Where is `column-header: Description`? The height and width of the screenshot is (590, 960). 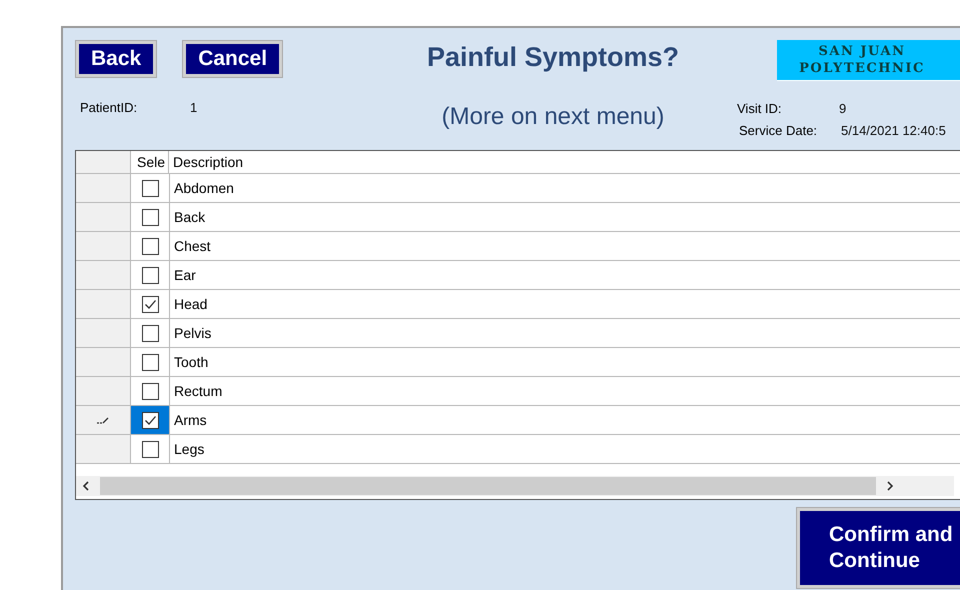
column-header: Description is located at coordinates (564, 162).